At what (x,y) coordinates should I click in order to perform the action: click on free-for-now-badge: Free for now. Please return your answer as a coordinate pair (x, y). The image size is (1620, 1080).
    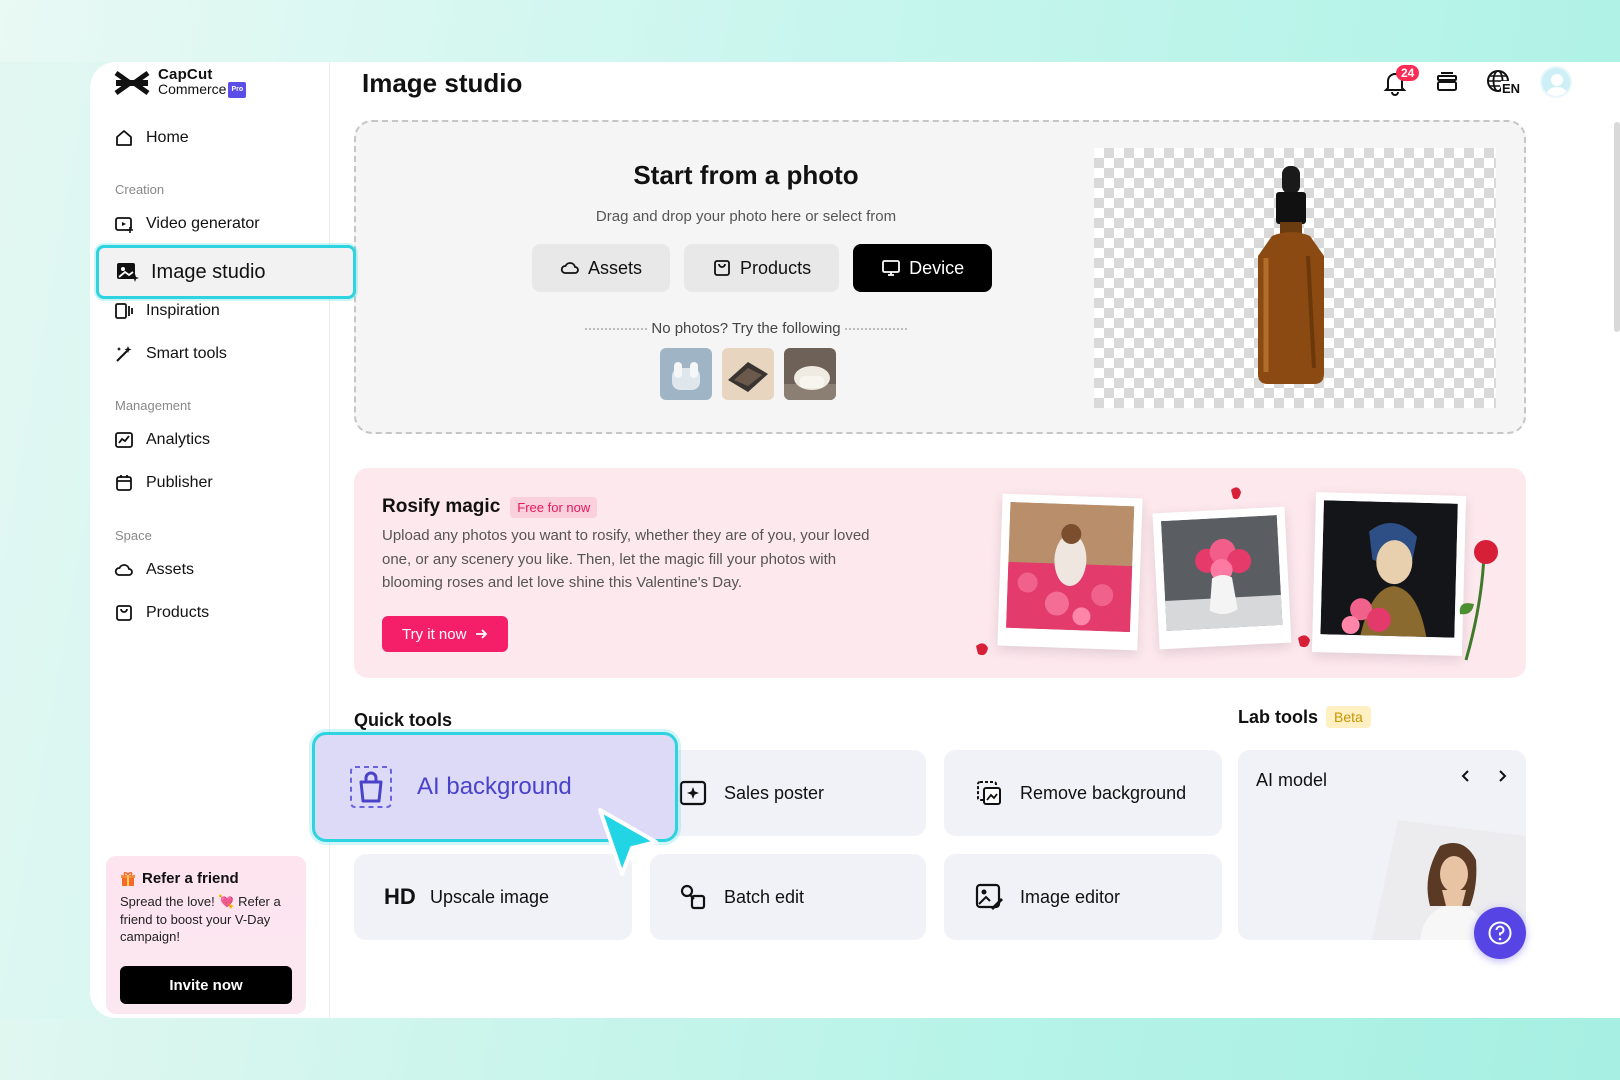
    Looking at the image, I should click on (554, 507).